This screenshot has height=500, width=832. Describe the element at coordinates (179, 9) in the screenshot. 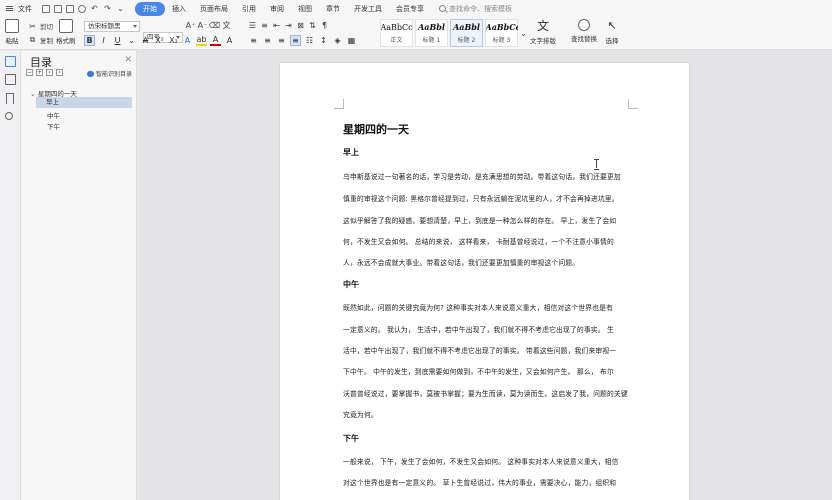

I see `menu-tab-insert: 插入` at that location.